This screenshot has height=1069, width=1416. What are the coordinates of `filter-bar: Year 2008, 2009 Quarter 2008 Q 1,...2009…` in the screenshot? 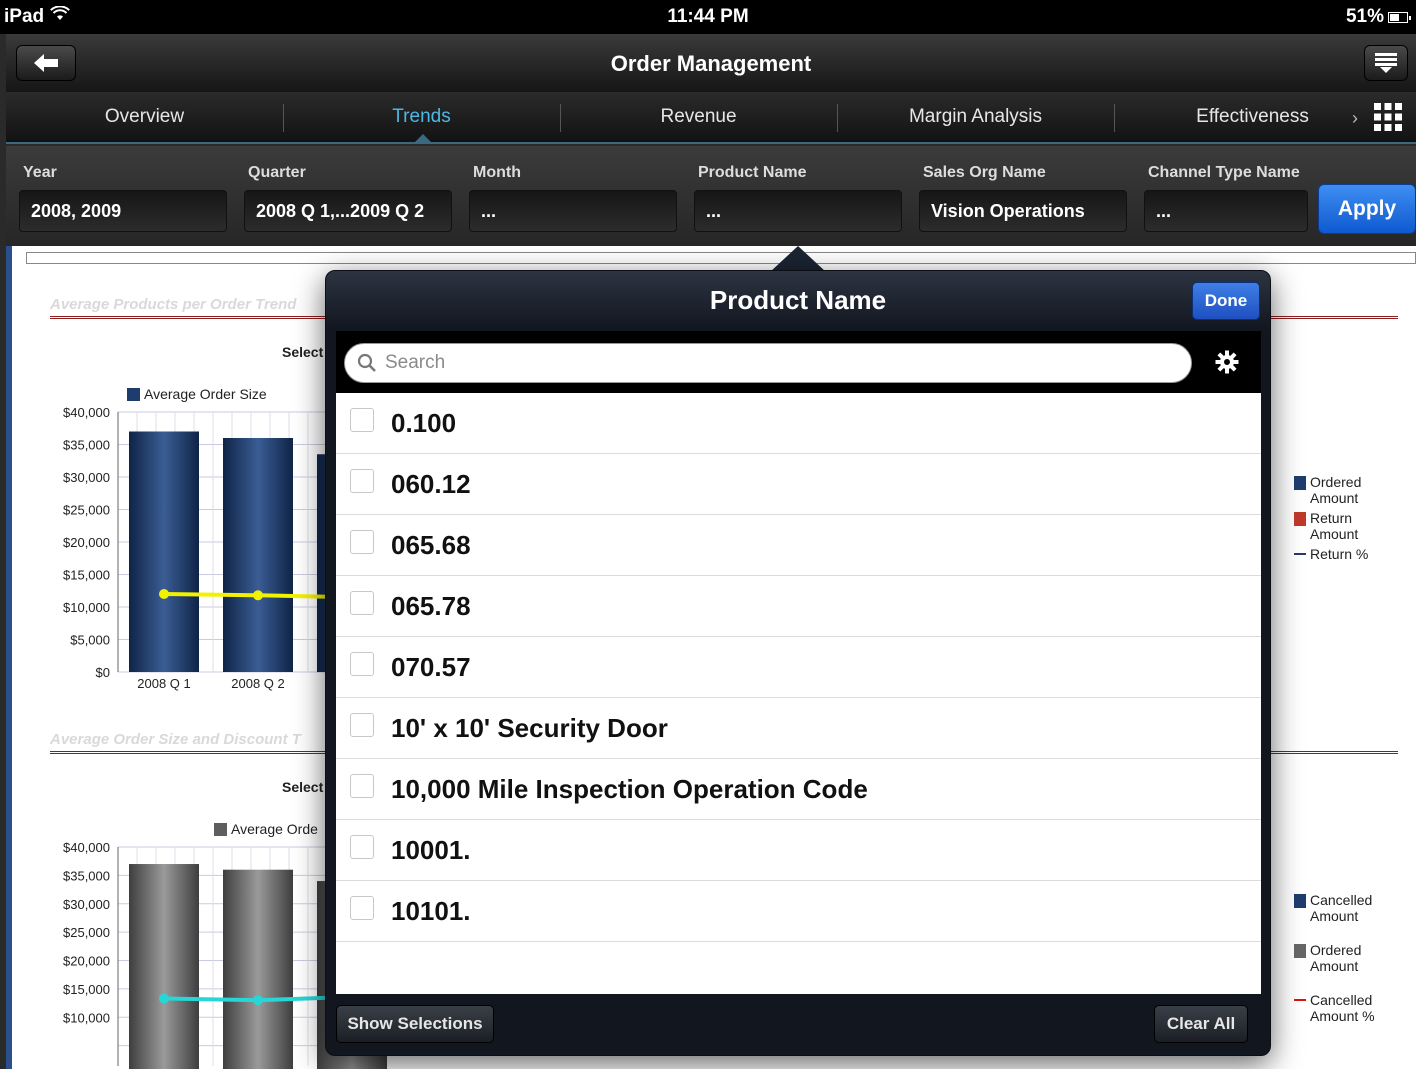 It's located at (711, 196).